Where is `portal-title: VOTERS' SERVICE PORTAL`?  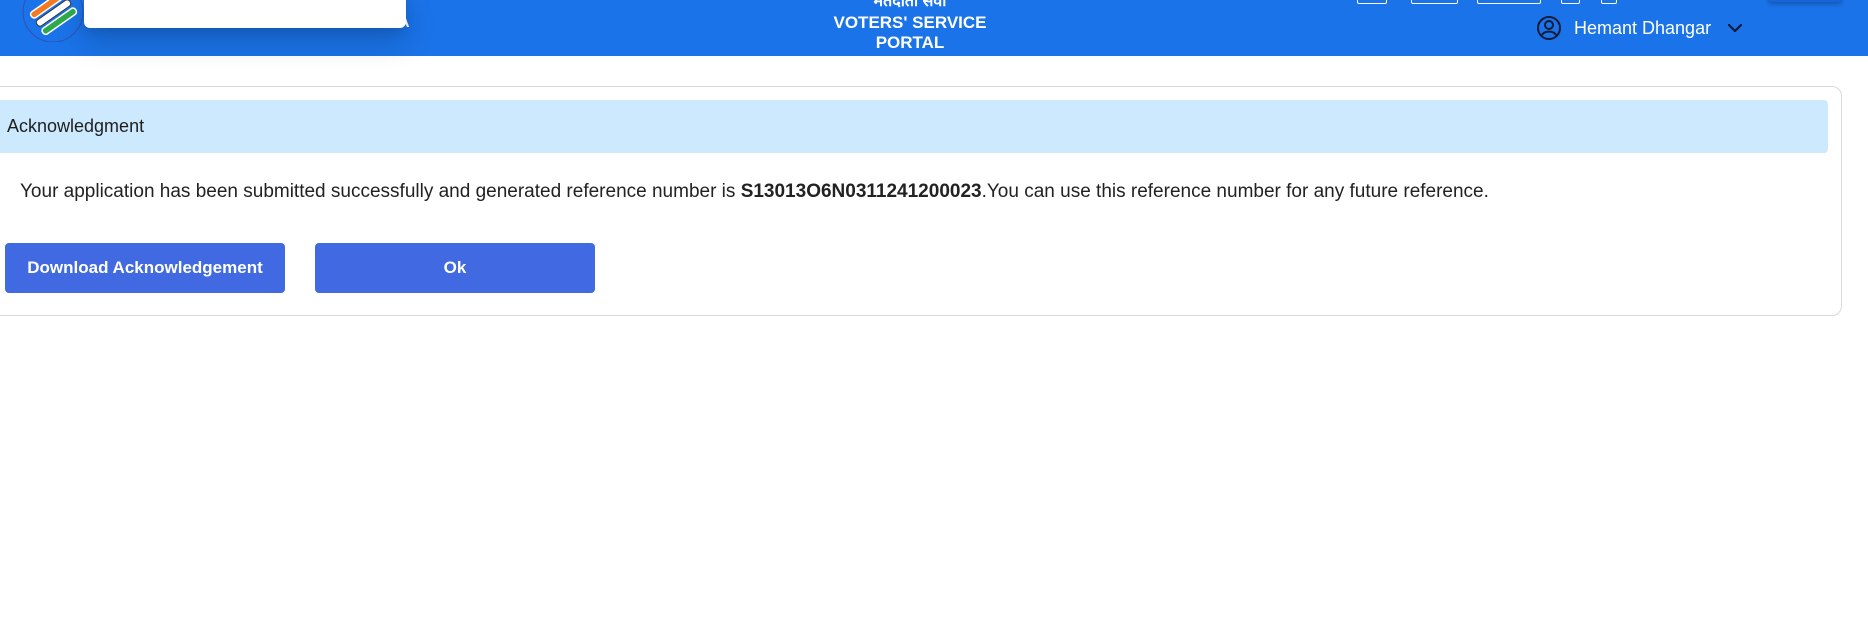
portal-title: VOTERS' SERVICE PORTAL is located at coordinates (910, 32).